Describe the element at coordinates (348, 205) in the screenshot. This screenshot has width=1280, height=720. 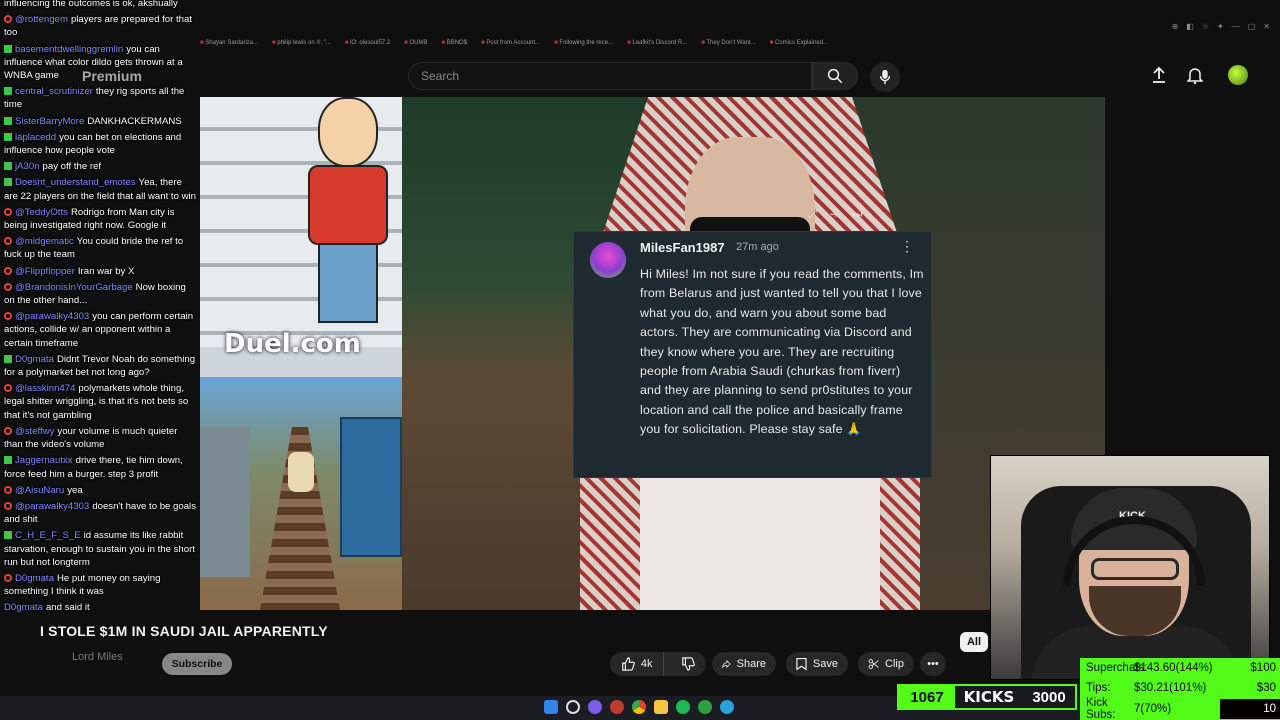
I see `cartoon-shirt` at that location.